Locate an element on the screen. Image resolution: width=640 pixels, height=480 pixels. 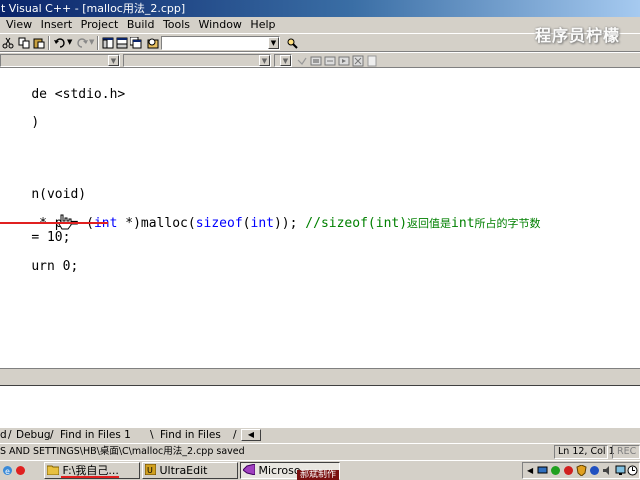
menu-help: Help is located at coordinates (262, 24).